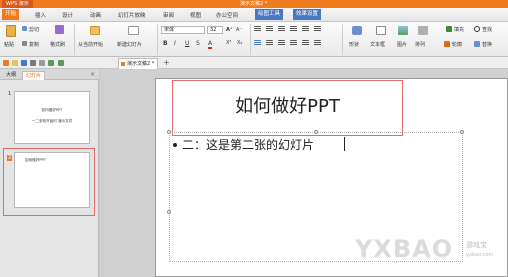 Image resolution: width=508 pixels, height=277 pixels. I want to click on watermark-cn: 游戏宝, so click(476, 245).